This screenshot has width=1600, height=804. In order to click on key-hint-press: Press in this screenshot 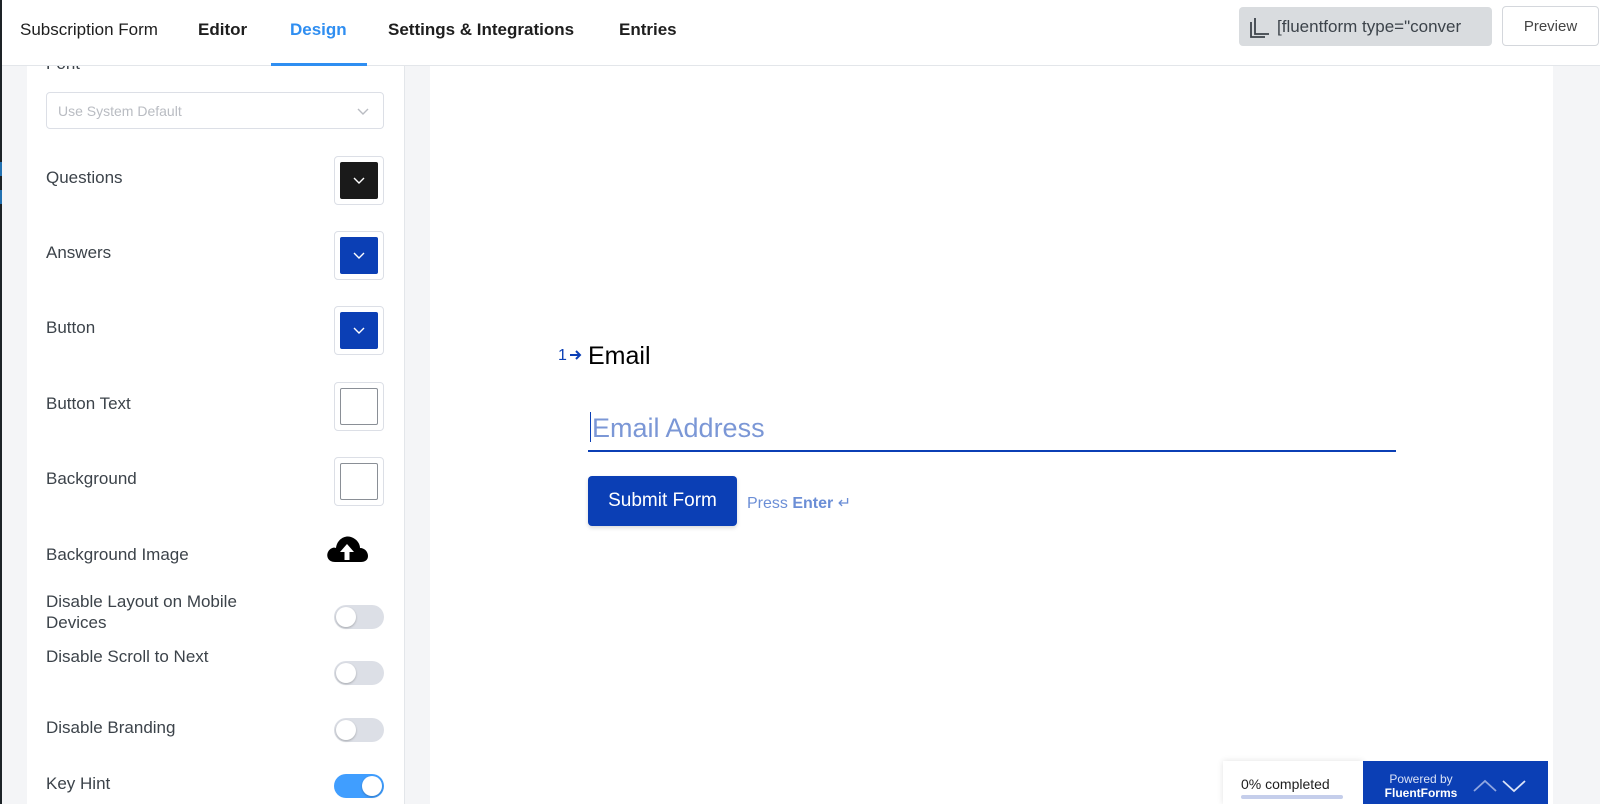, I will do `click(767, 503)`.